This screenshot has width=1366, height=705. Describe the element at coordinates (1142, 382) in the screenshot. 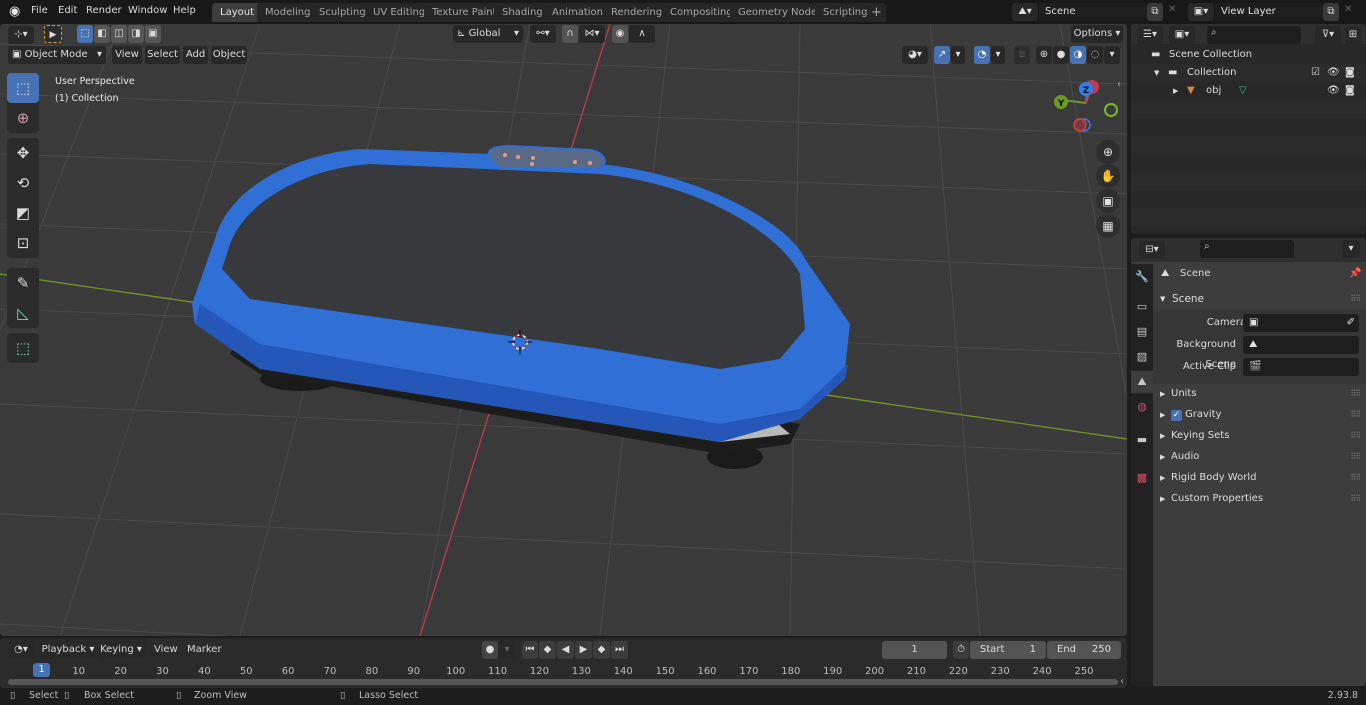

I see `scene-tab: ⛰` at that location.